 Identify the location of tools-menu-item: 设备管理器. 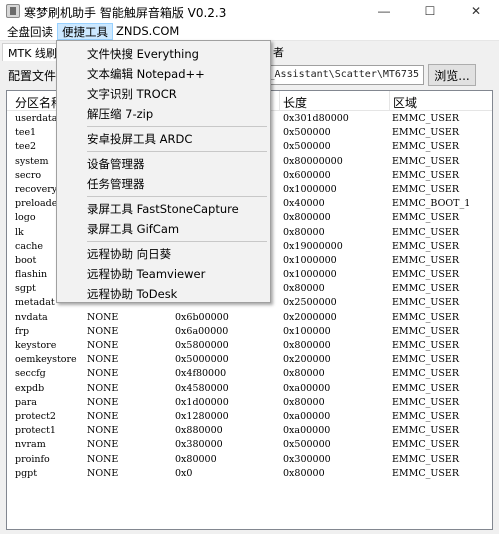
(163, 164).